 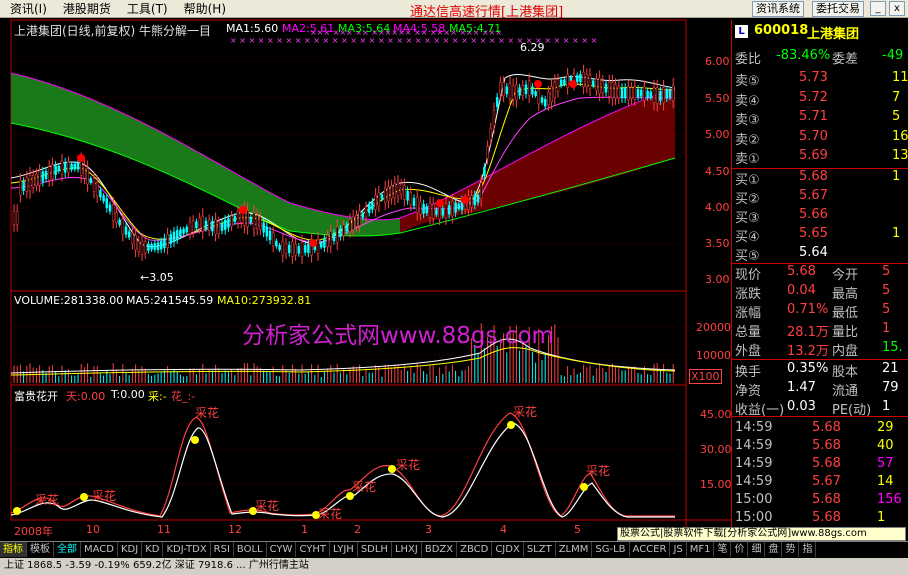 What do you see at coordinates (748, 351) in the screenshot?
I see `stat-label: 外盘` at bounding box center [748, 351].